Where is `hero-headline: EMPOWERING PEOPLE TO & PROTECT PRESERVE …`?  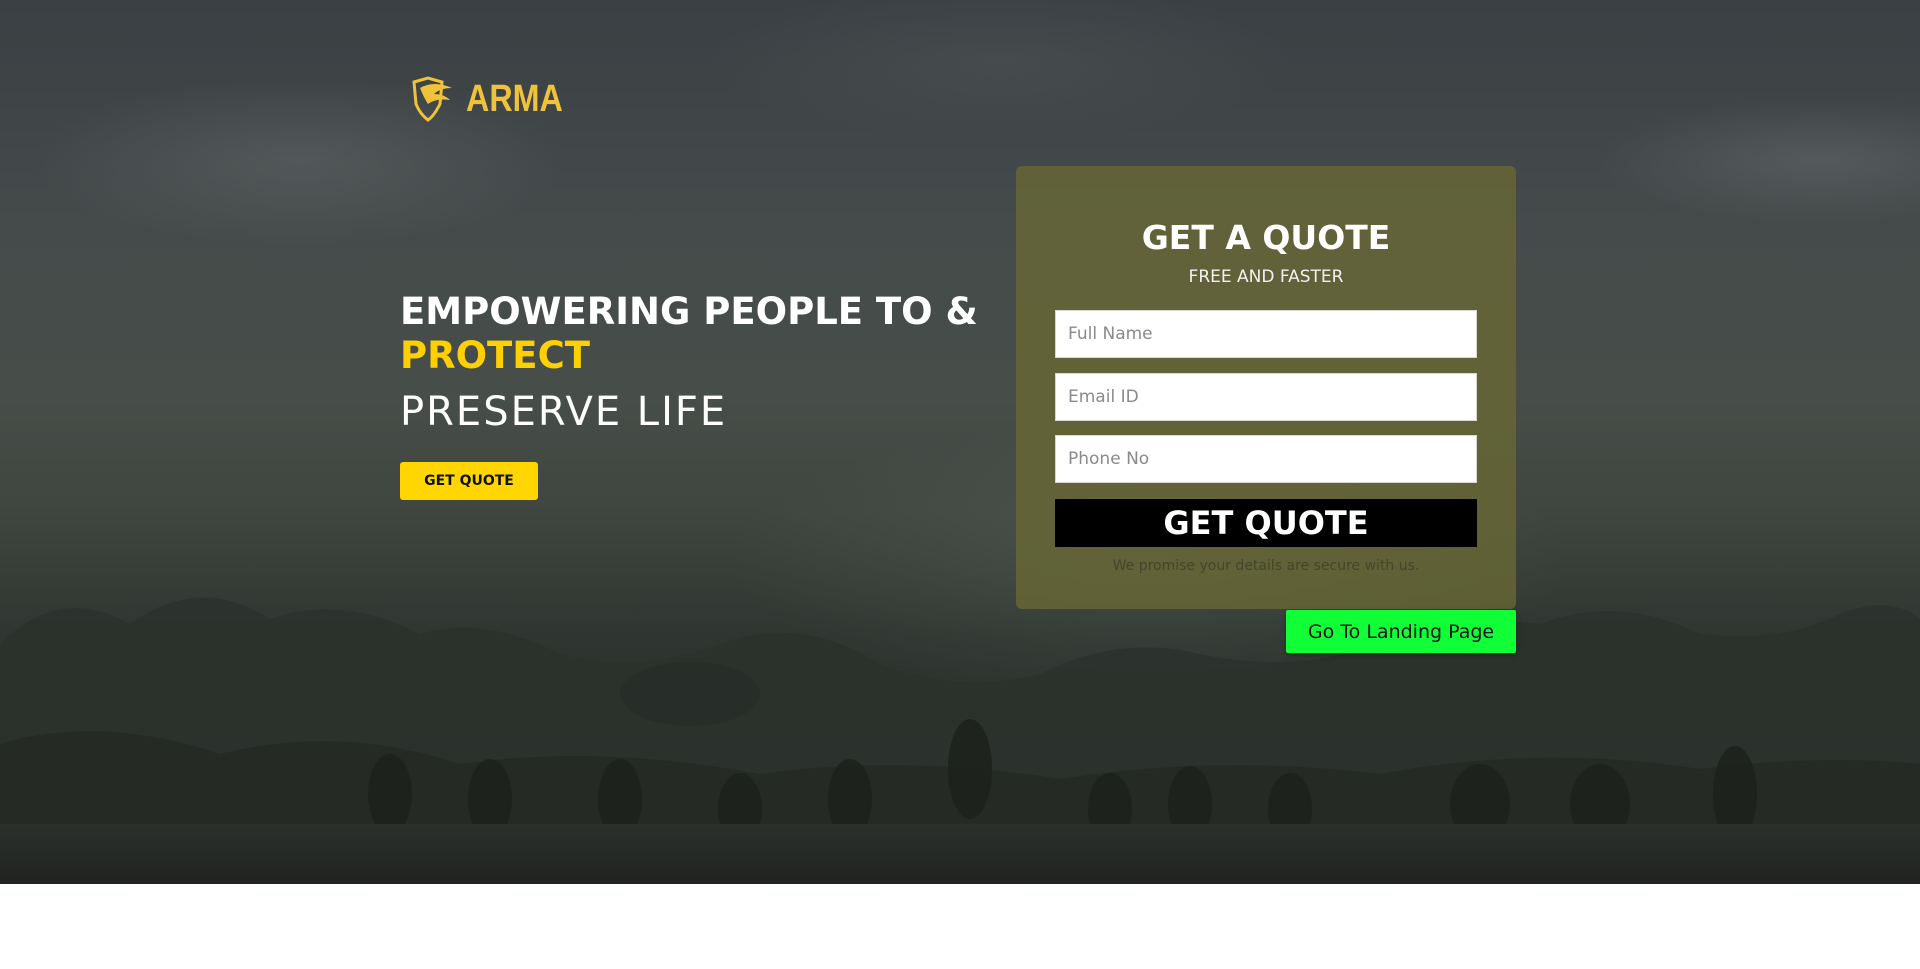 hero-headline: EMPOWERING PEOPLE TO & PROTECT PRESERVE … is located at coordinates (700, 364).